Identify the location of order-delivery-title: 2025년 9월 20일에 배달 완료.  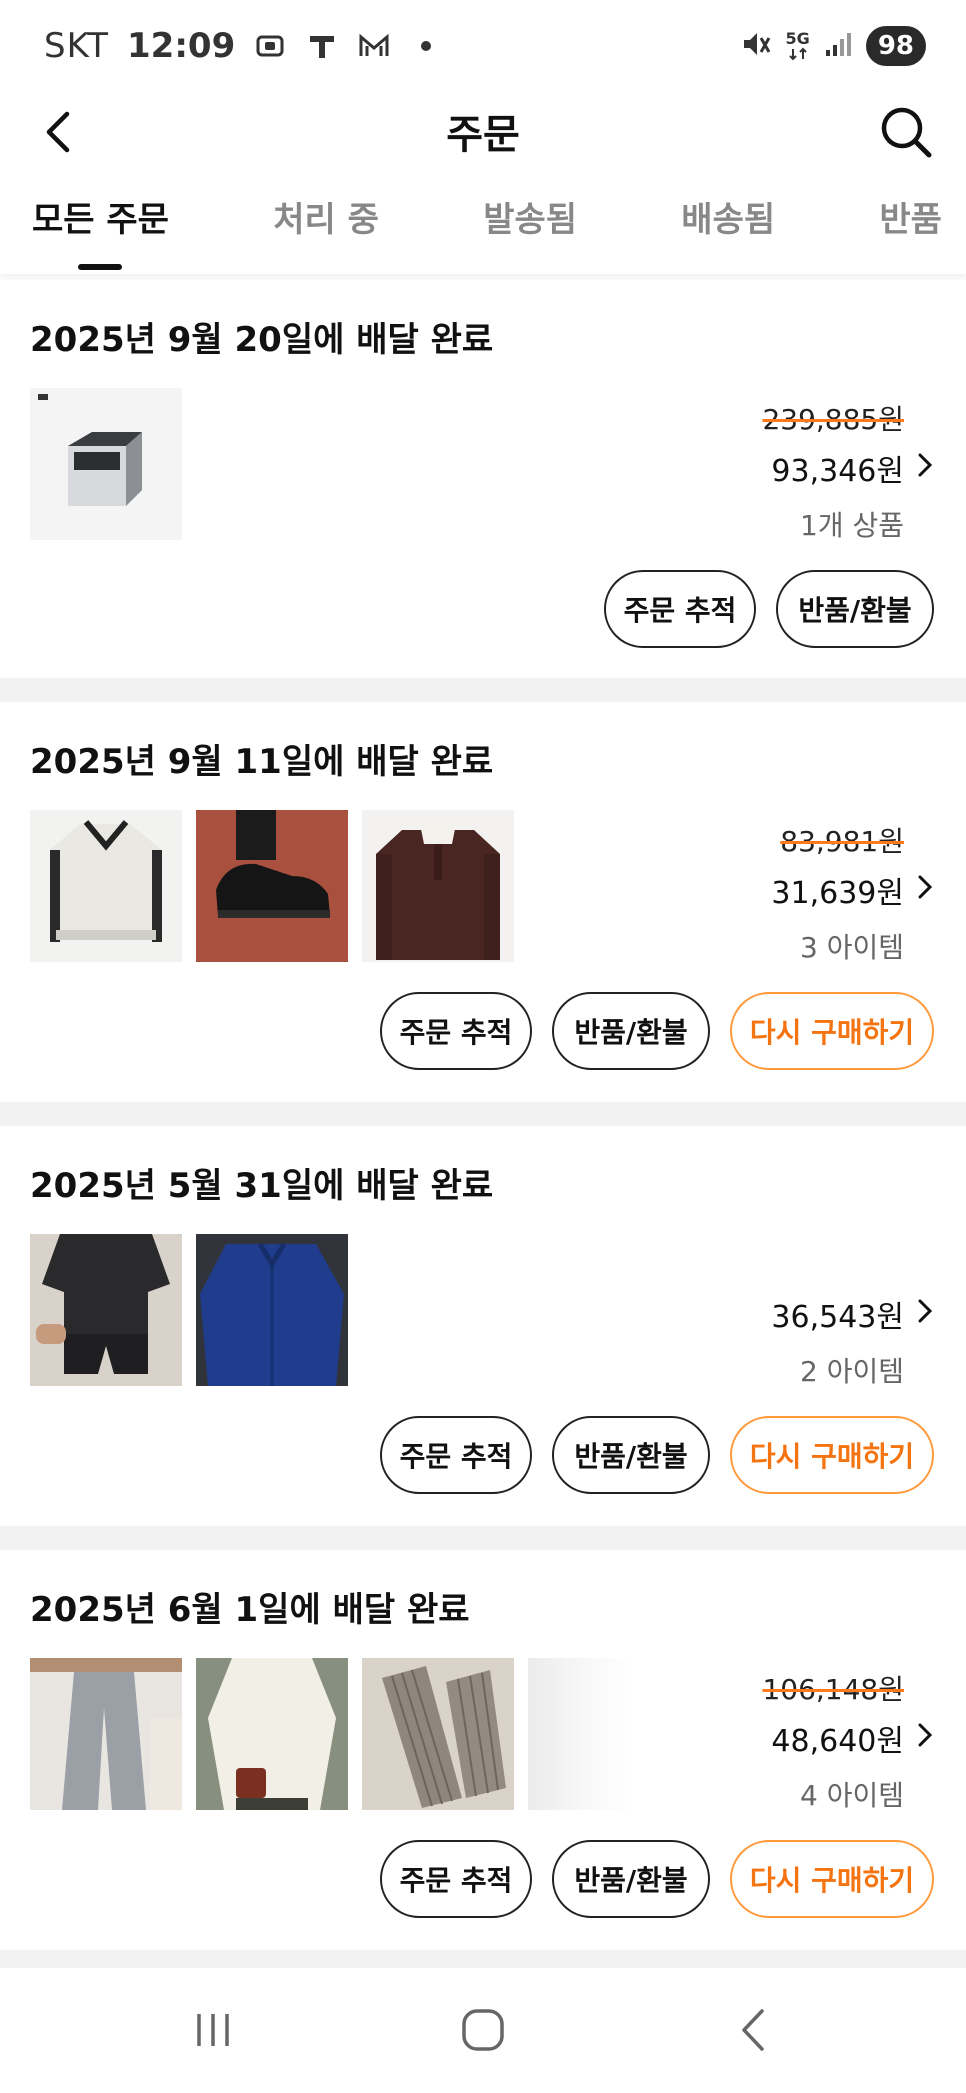
(262, 340).